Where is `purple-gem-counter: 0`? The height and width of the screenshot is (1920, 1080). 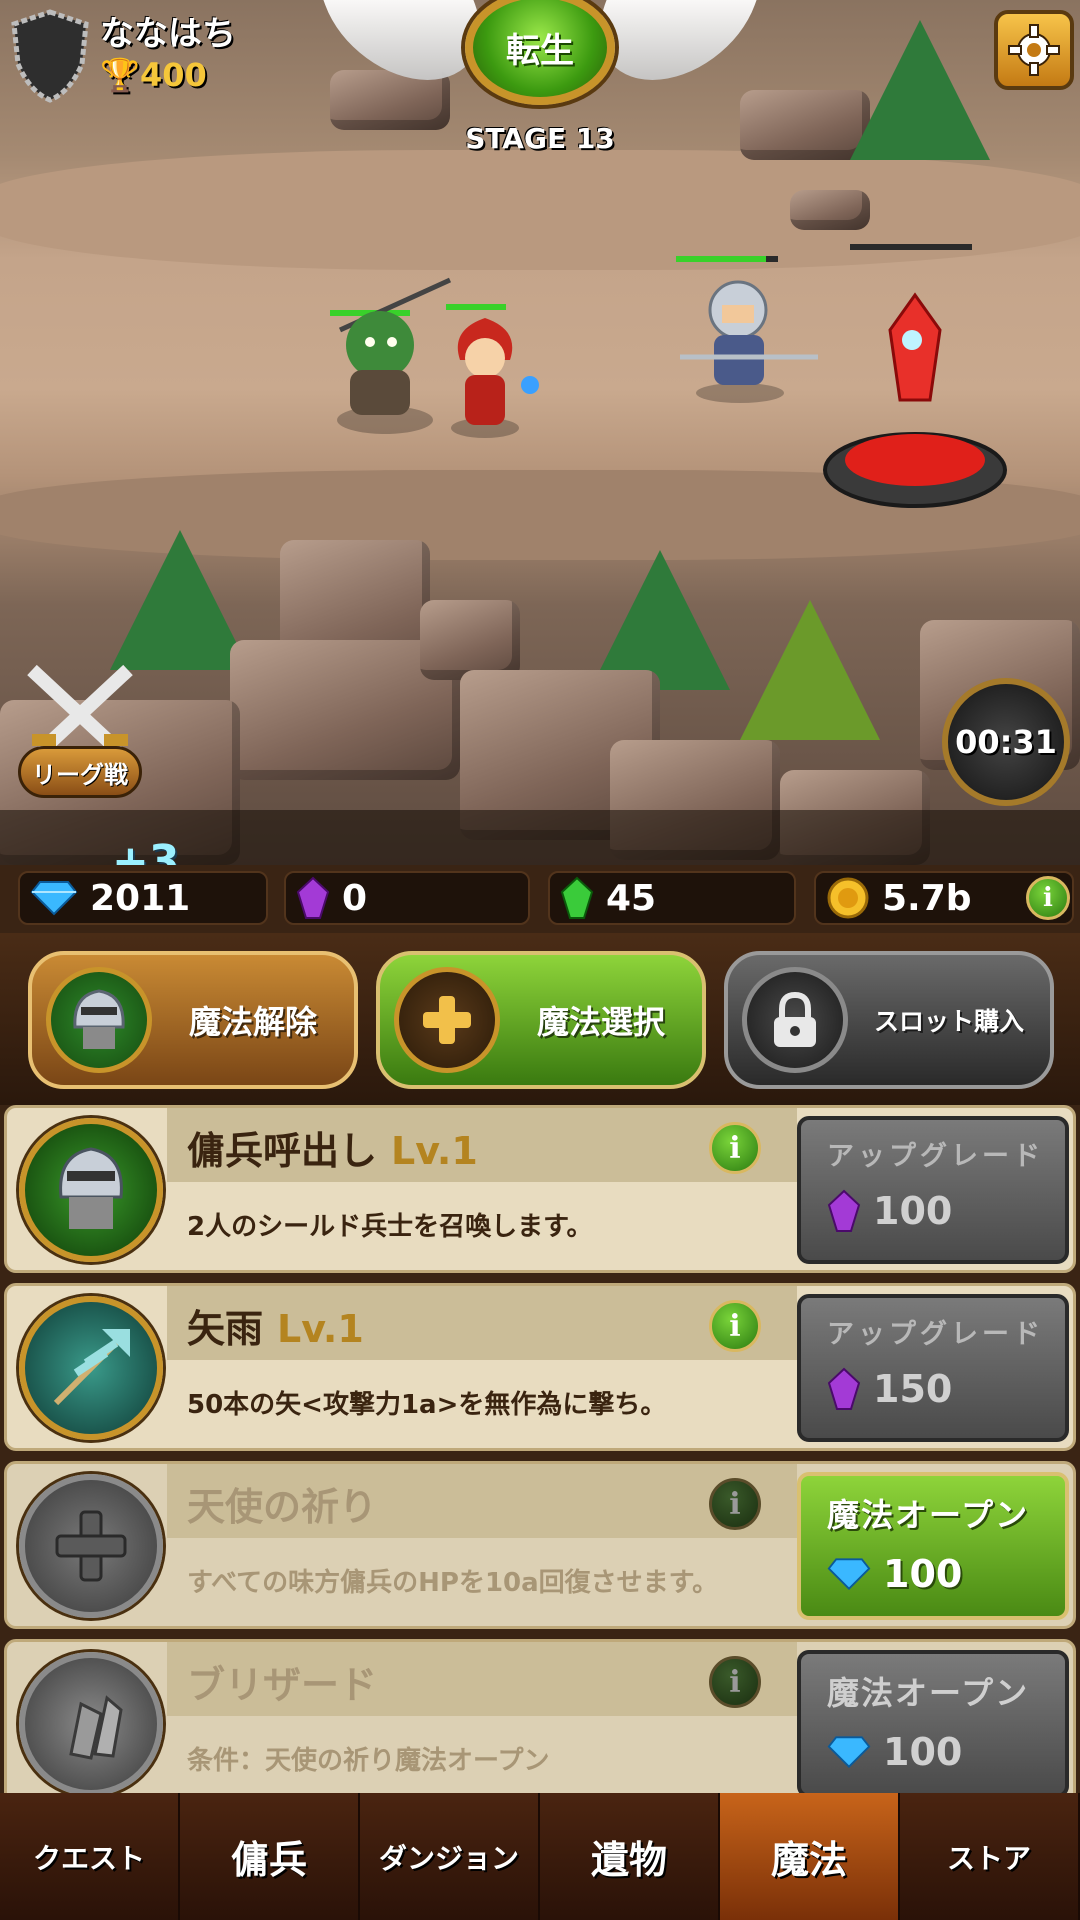
purple-gem-counter: 0 is located at coordinates (407, 898).